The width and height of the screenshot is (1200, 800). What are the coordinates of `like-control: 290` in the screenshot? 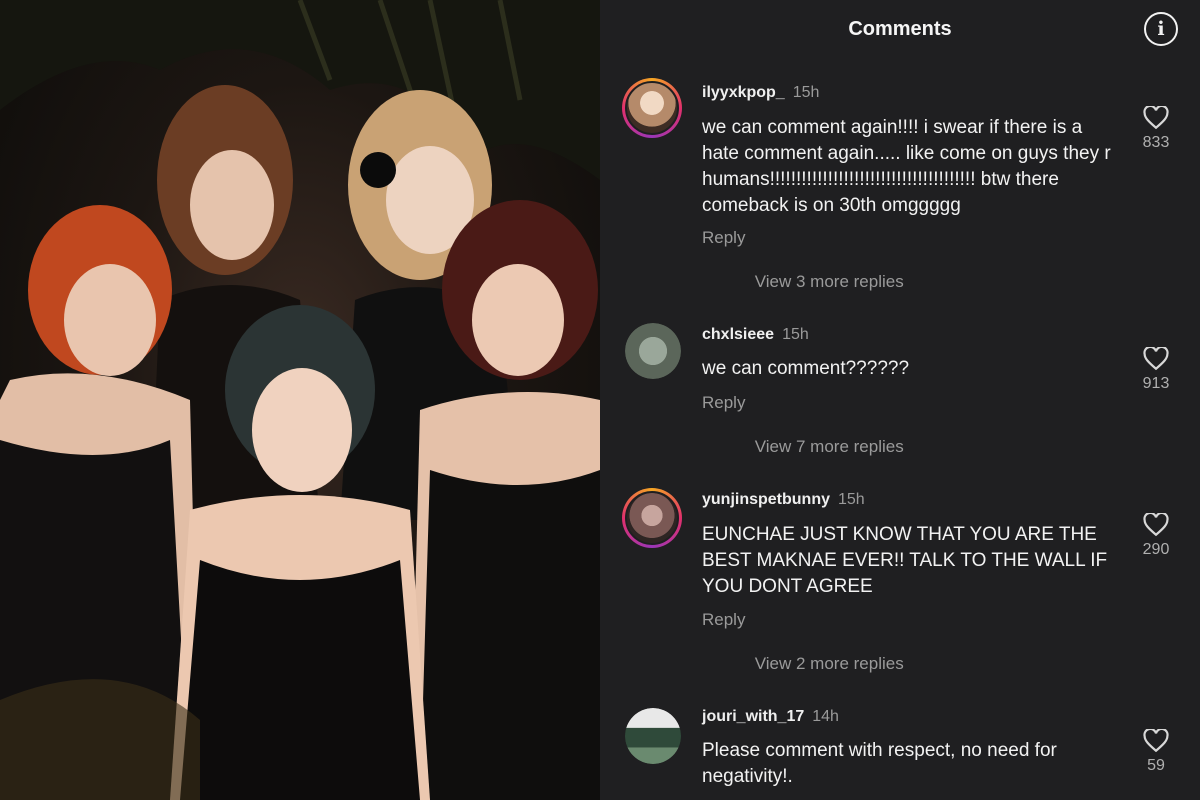 It's located at (1156, 536).